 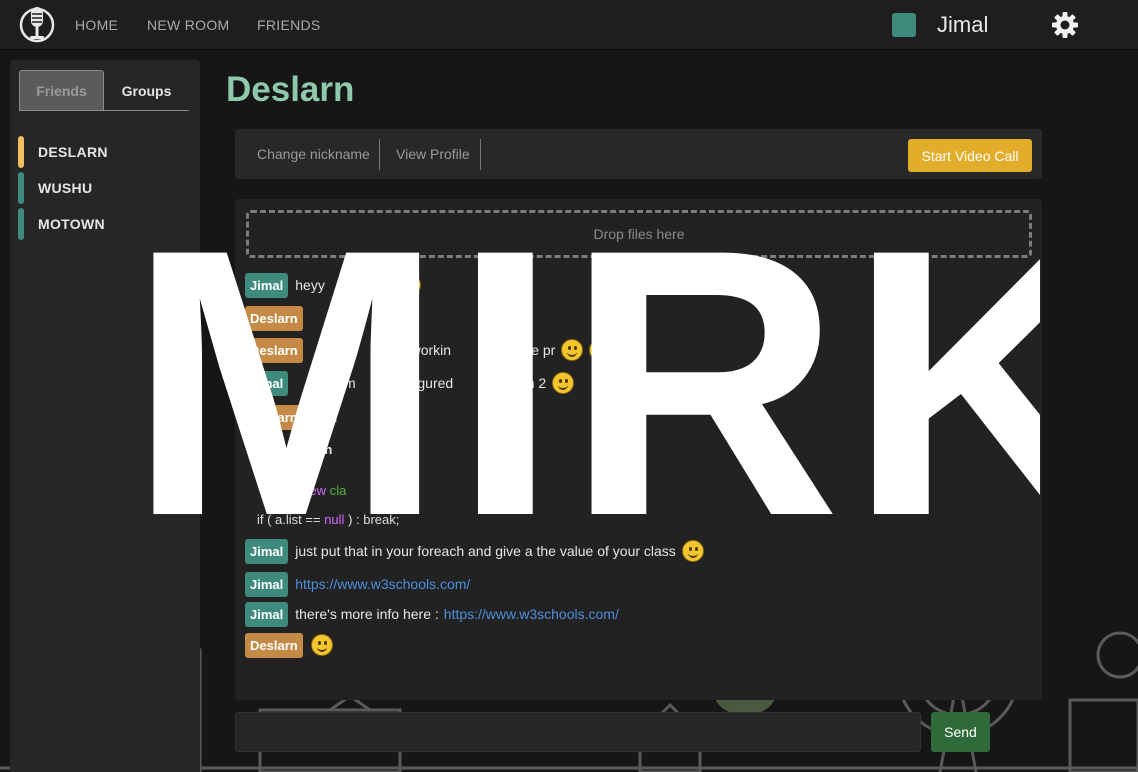 What do you see at coordinates (65, 188) in the screenshot?
I see `friend-name: WUSHU` at bounding box center [65, 188].